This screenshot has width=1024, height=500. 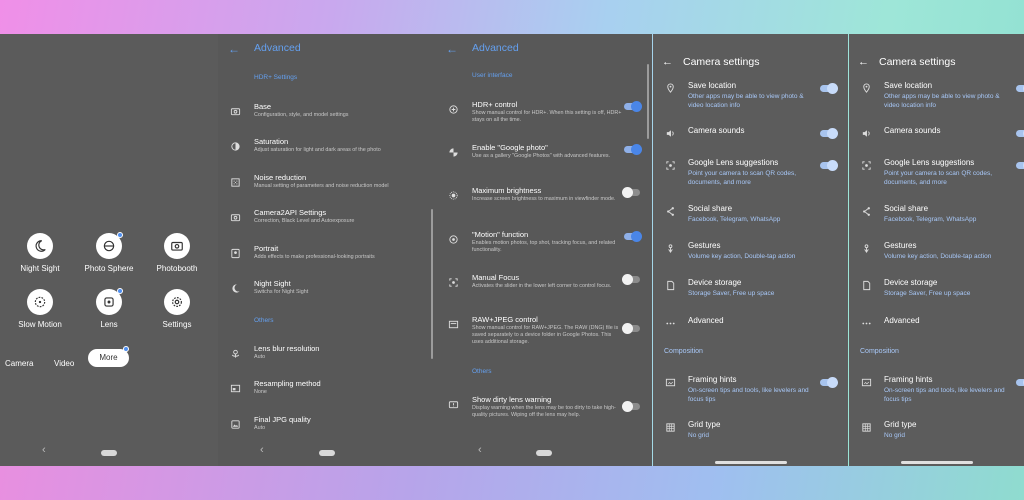 I want to click on dirty-lens-toggle, so click(x=631, y=406).